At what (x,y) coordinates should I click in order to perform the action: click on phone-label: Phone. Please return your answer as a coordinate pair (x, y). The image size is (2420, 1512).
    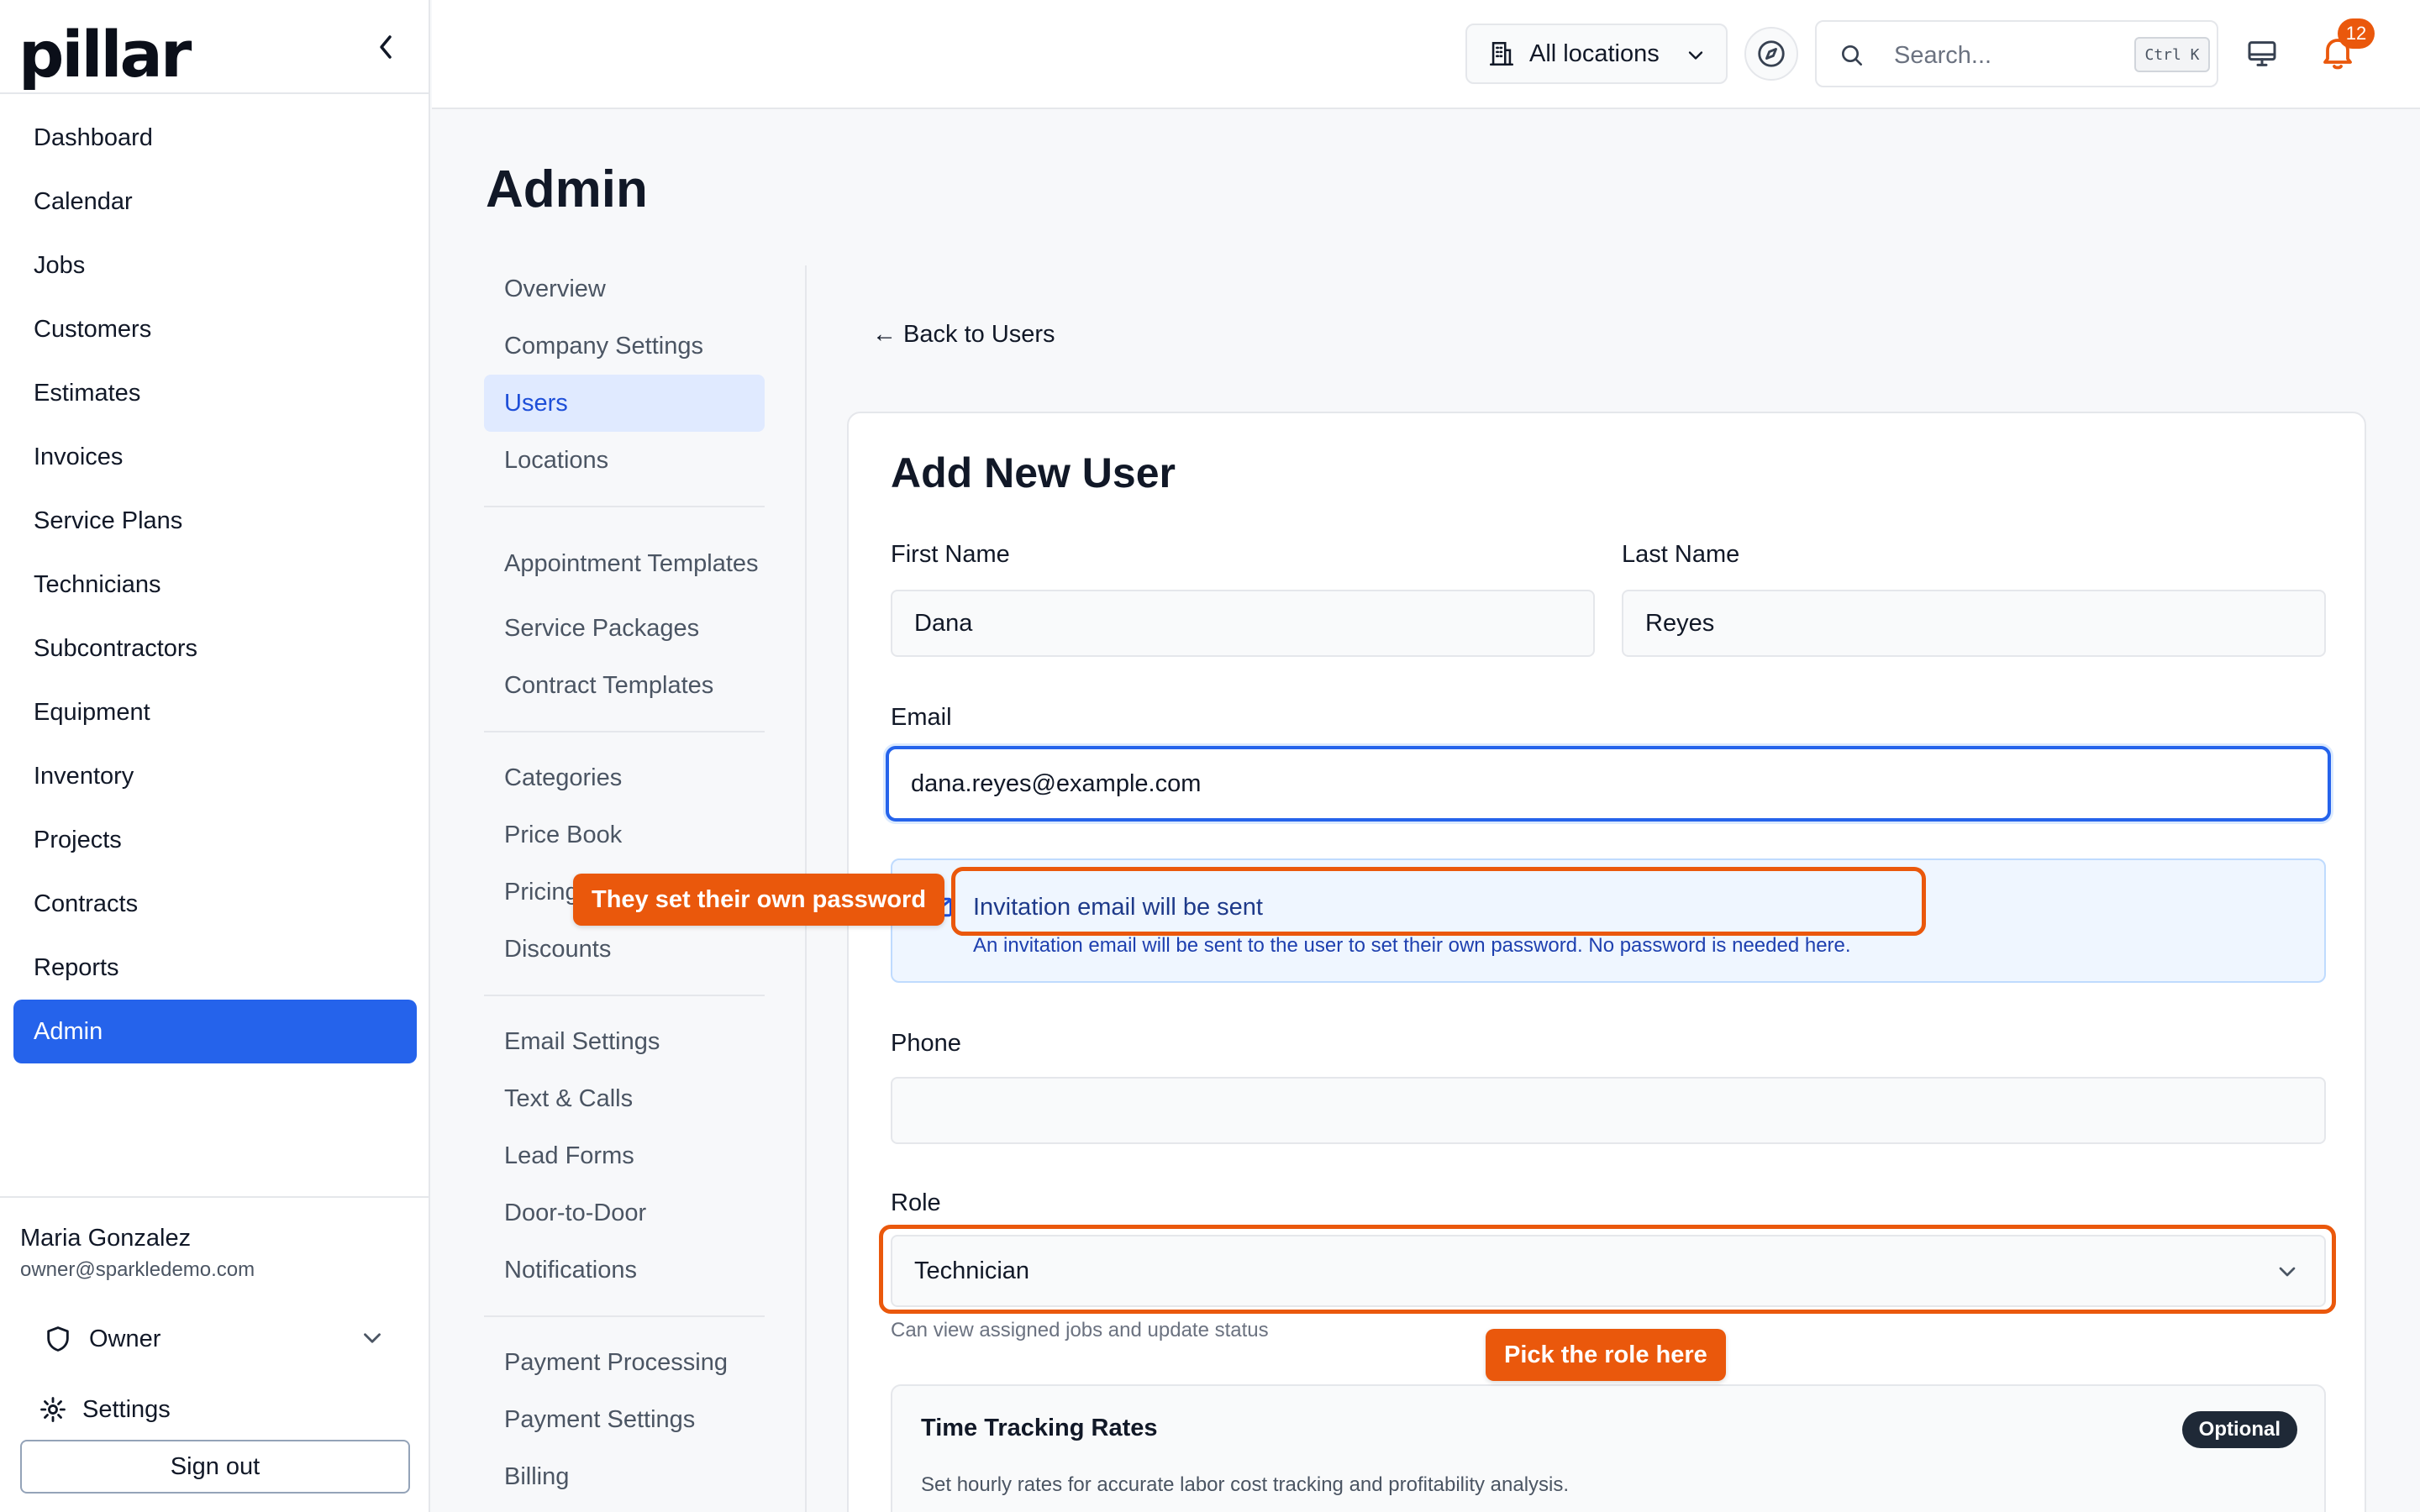
    Looking at the image, I should click on (926, 1043).